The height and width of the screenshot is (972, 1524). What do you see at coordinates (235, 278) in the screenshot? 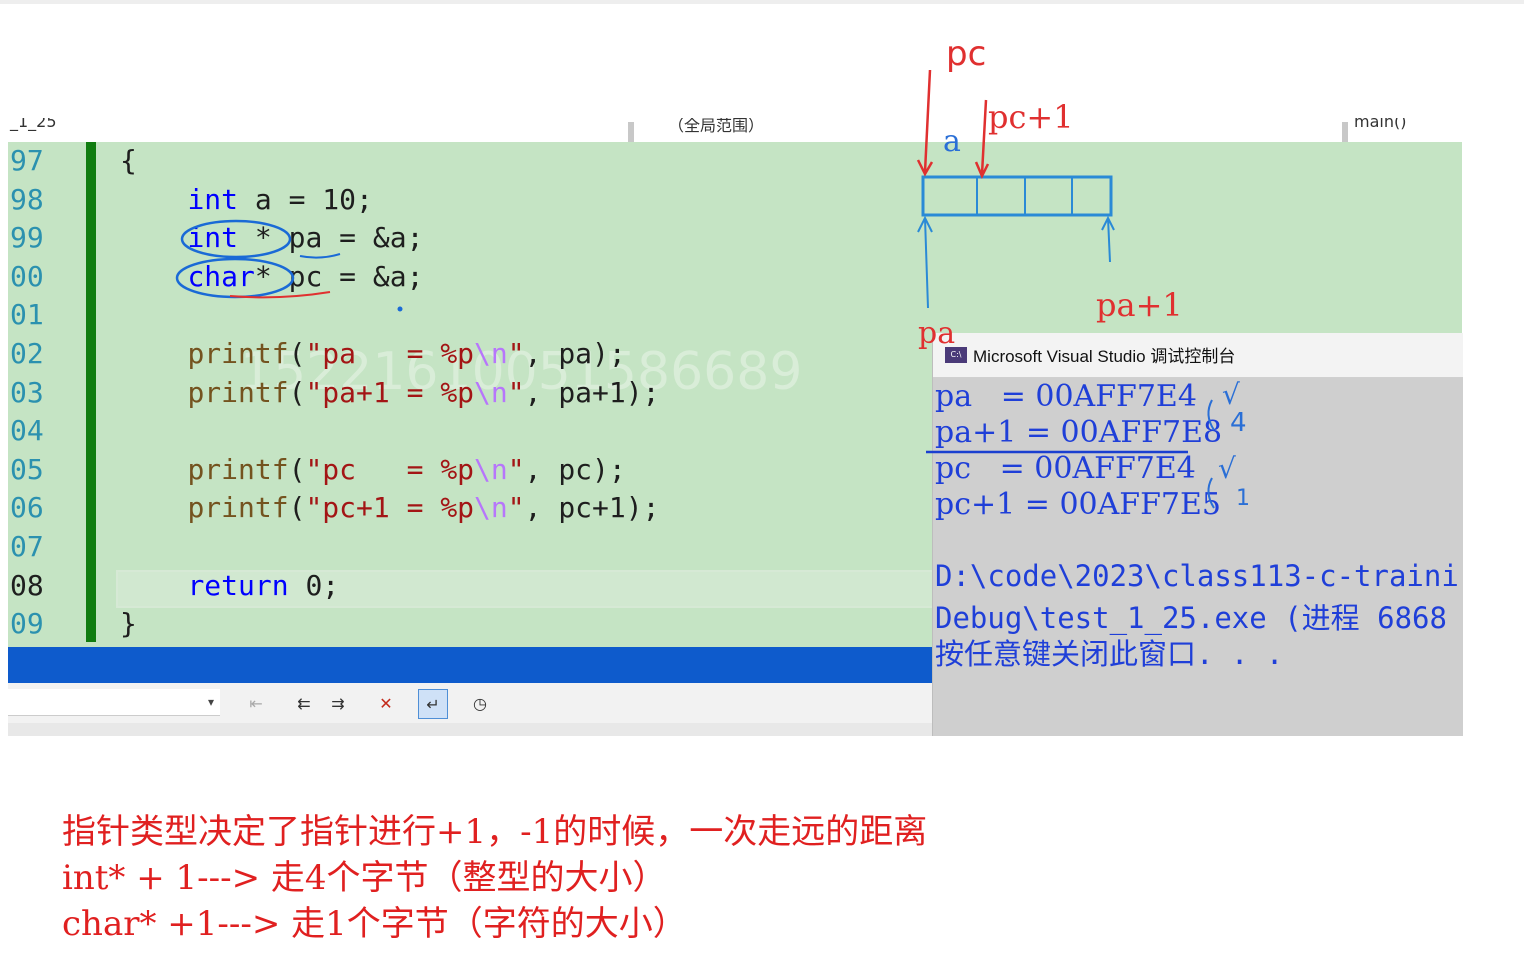
I see `char-ptr-circle` at bounding box center [235, 278].